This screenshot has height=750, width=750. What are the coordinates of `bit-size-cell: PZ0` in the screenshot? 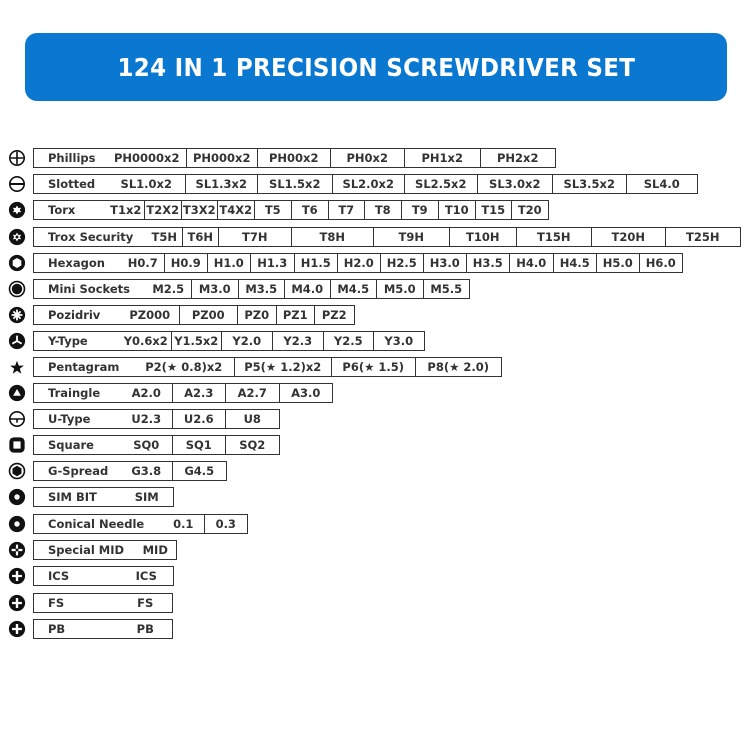 It's located at (257, 315).